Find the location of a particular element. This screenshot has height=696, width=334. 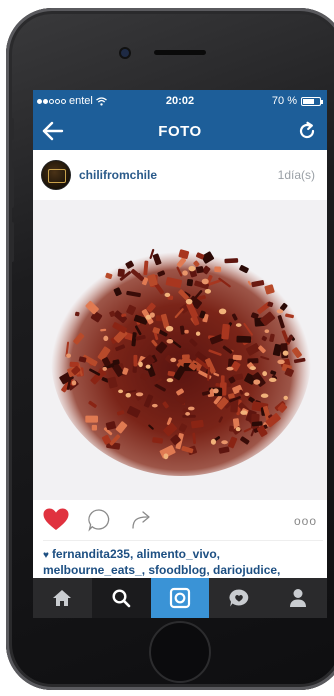

battery-percentage: 70 % is located at coordinates (284, 101).